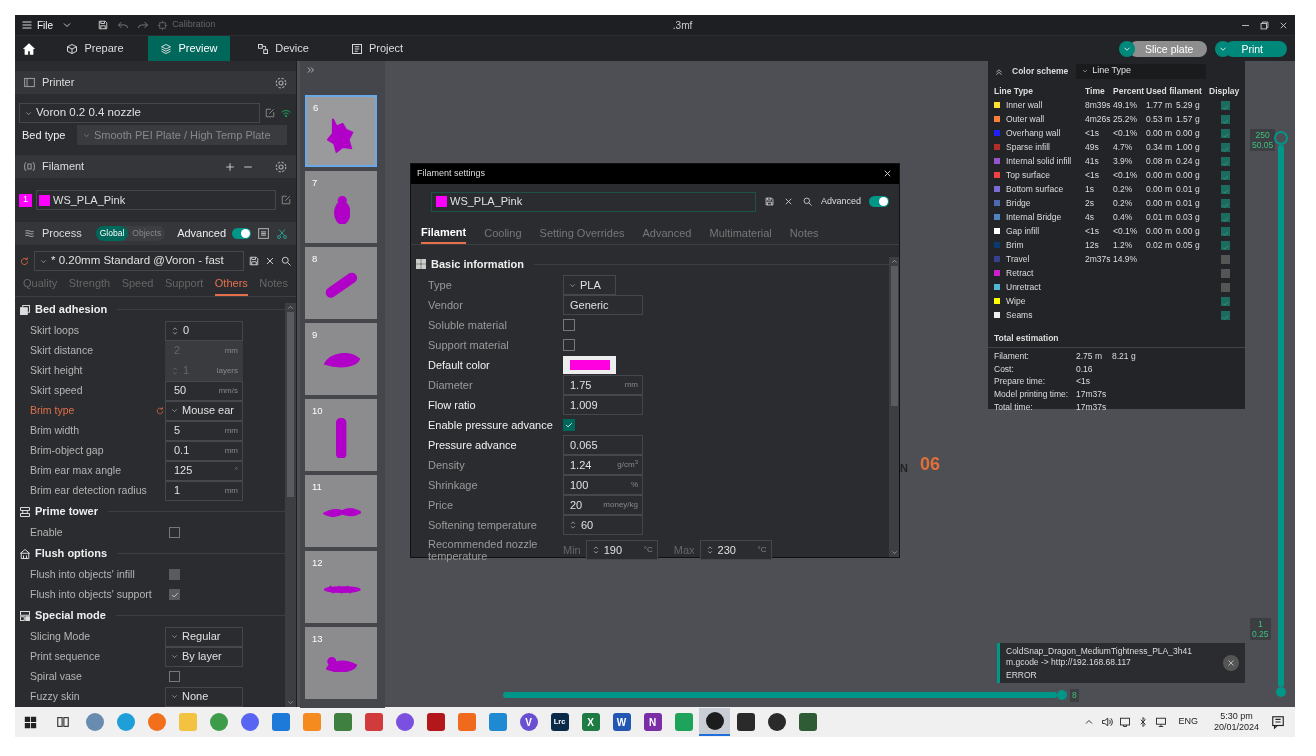 This screenshot has width=1316, height=756. What do you see at coordinates (603, 485) in the screenshot?
I see `input-field: 100 %` at bounding box center [603, 485].